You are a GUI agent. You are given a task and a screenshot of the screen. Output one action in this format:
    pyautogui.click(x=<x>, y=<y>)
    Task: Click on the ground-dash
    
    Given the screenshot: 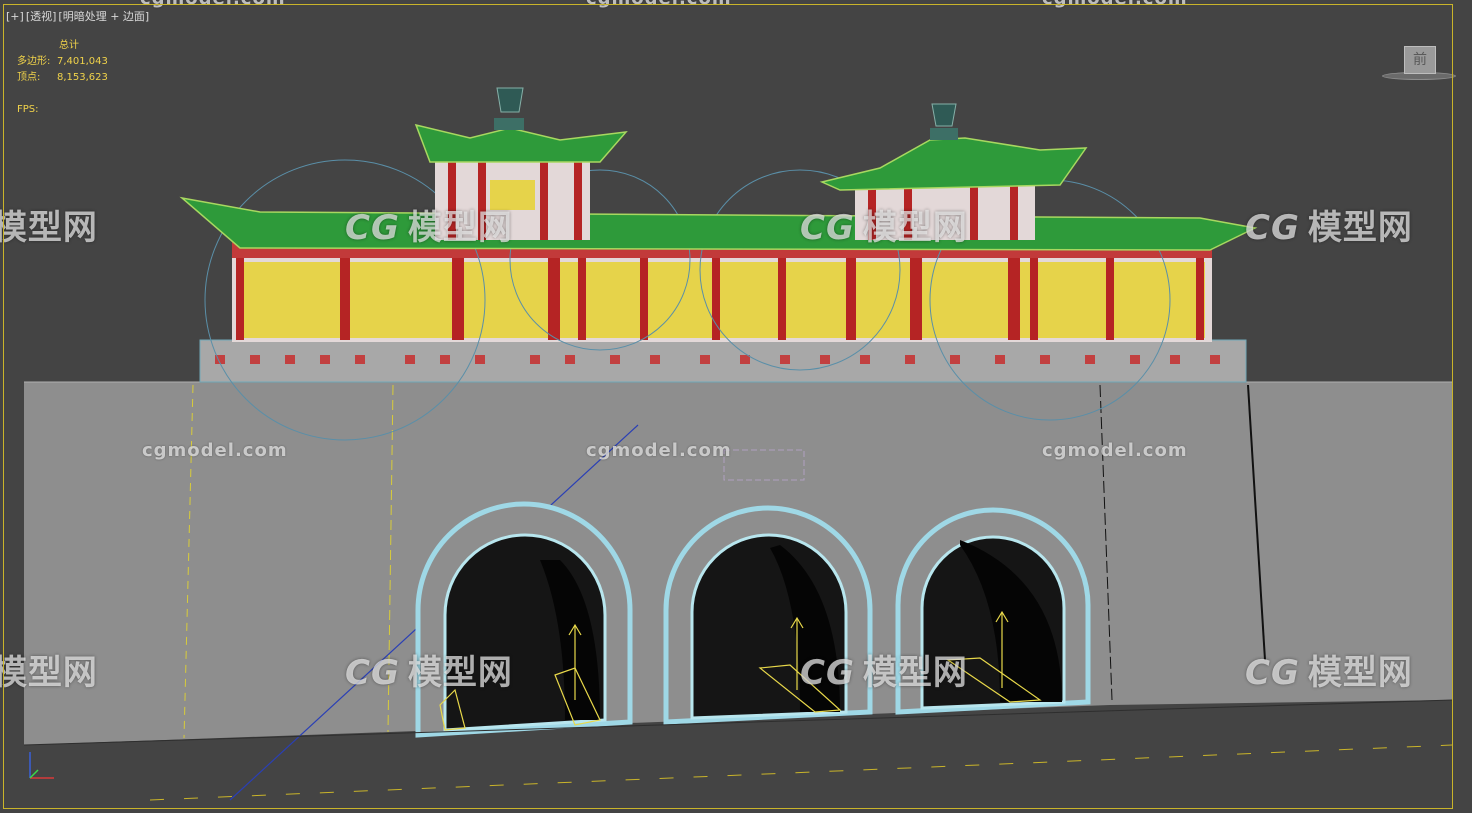 What is the action you would take?
    pyautogui.click(x=801, y=772)
    